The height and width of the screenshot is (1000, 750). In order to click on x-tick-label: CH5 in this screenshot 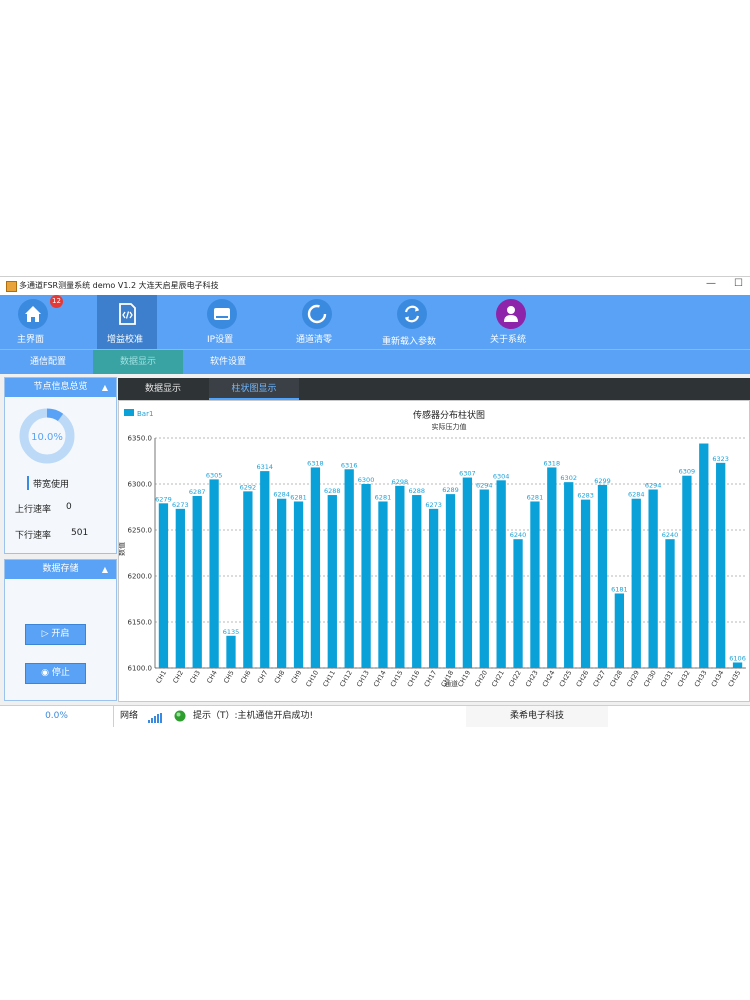, I will do `click(229, 677)`.